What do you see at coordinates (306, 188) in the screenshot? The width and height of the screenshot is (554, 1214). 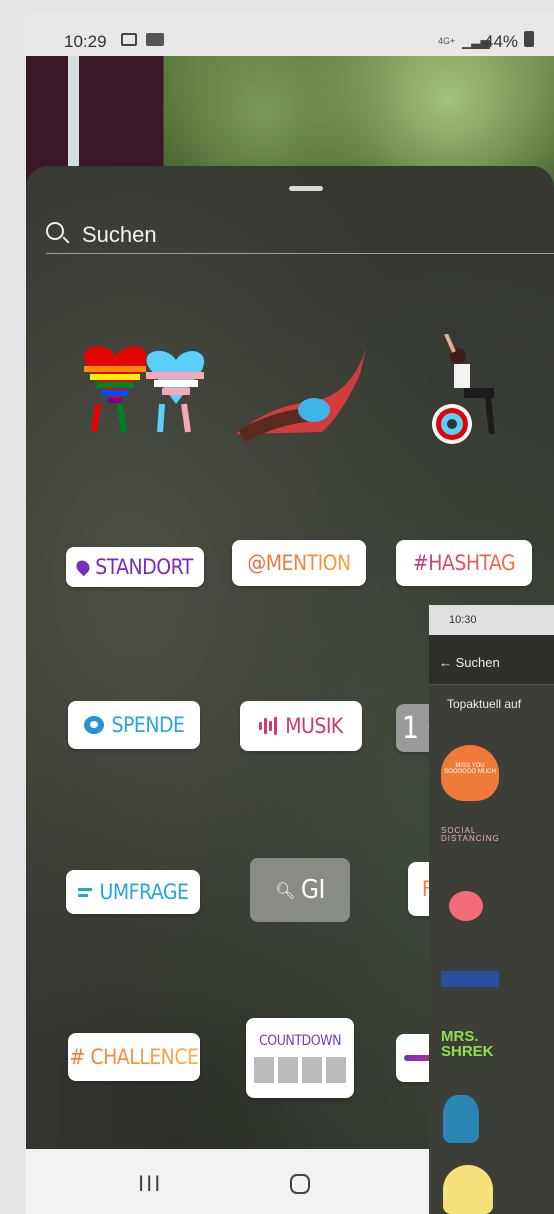 I see `drag-handle` at bounding box center [306, 188].